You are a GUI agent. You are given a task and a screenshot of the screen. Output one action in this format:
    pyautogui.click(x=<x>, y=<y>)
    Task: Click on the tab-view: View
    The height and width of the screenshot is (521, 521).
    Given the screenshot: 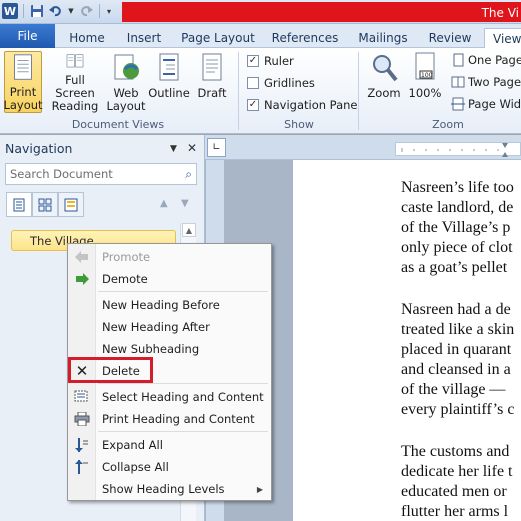 What is the action you would take?
    pyautogui.click(x=502, y=38)
    